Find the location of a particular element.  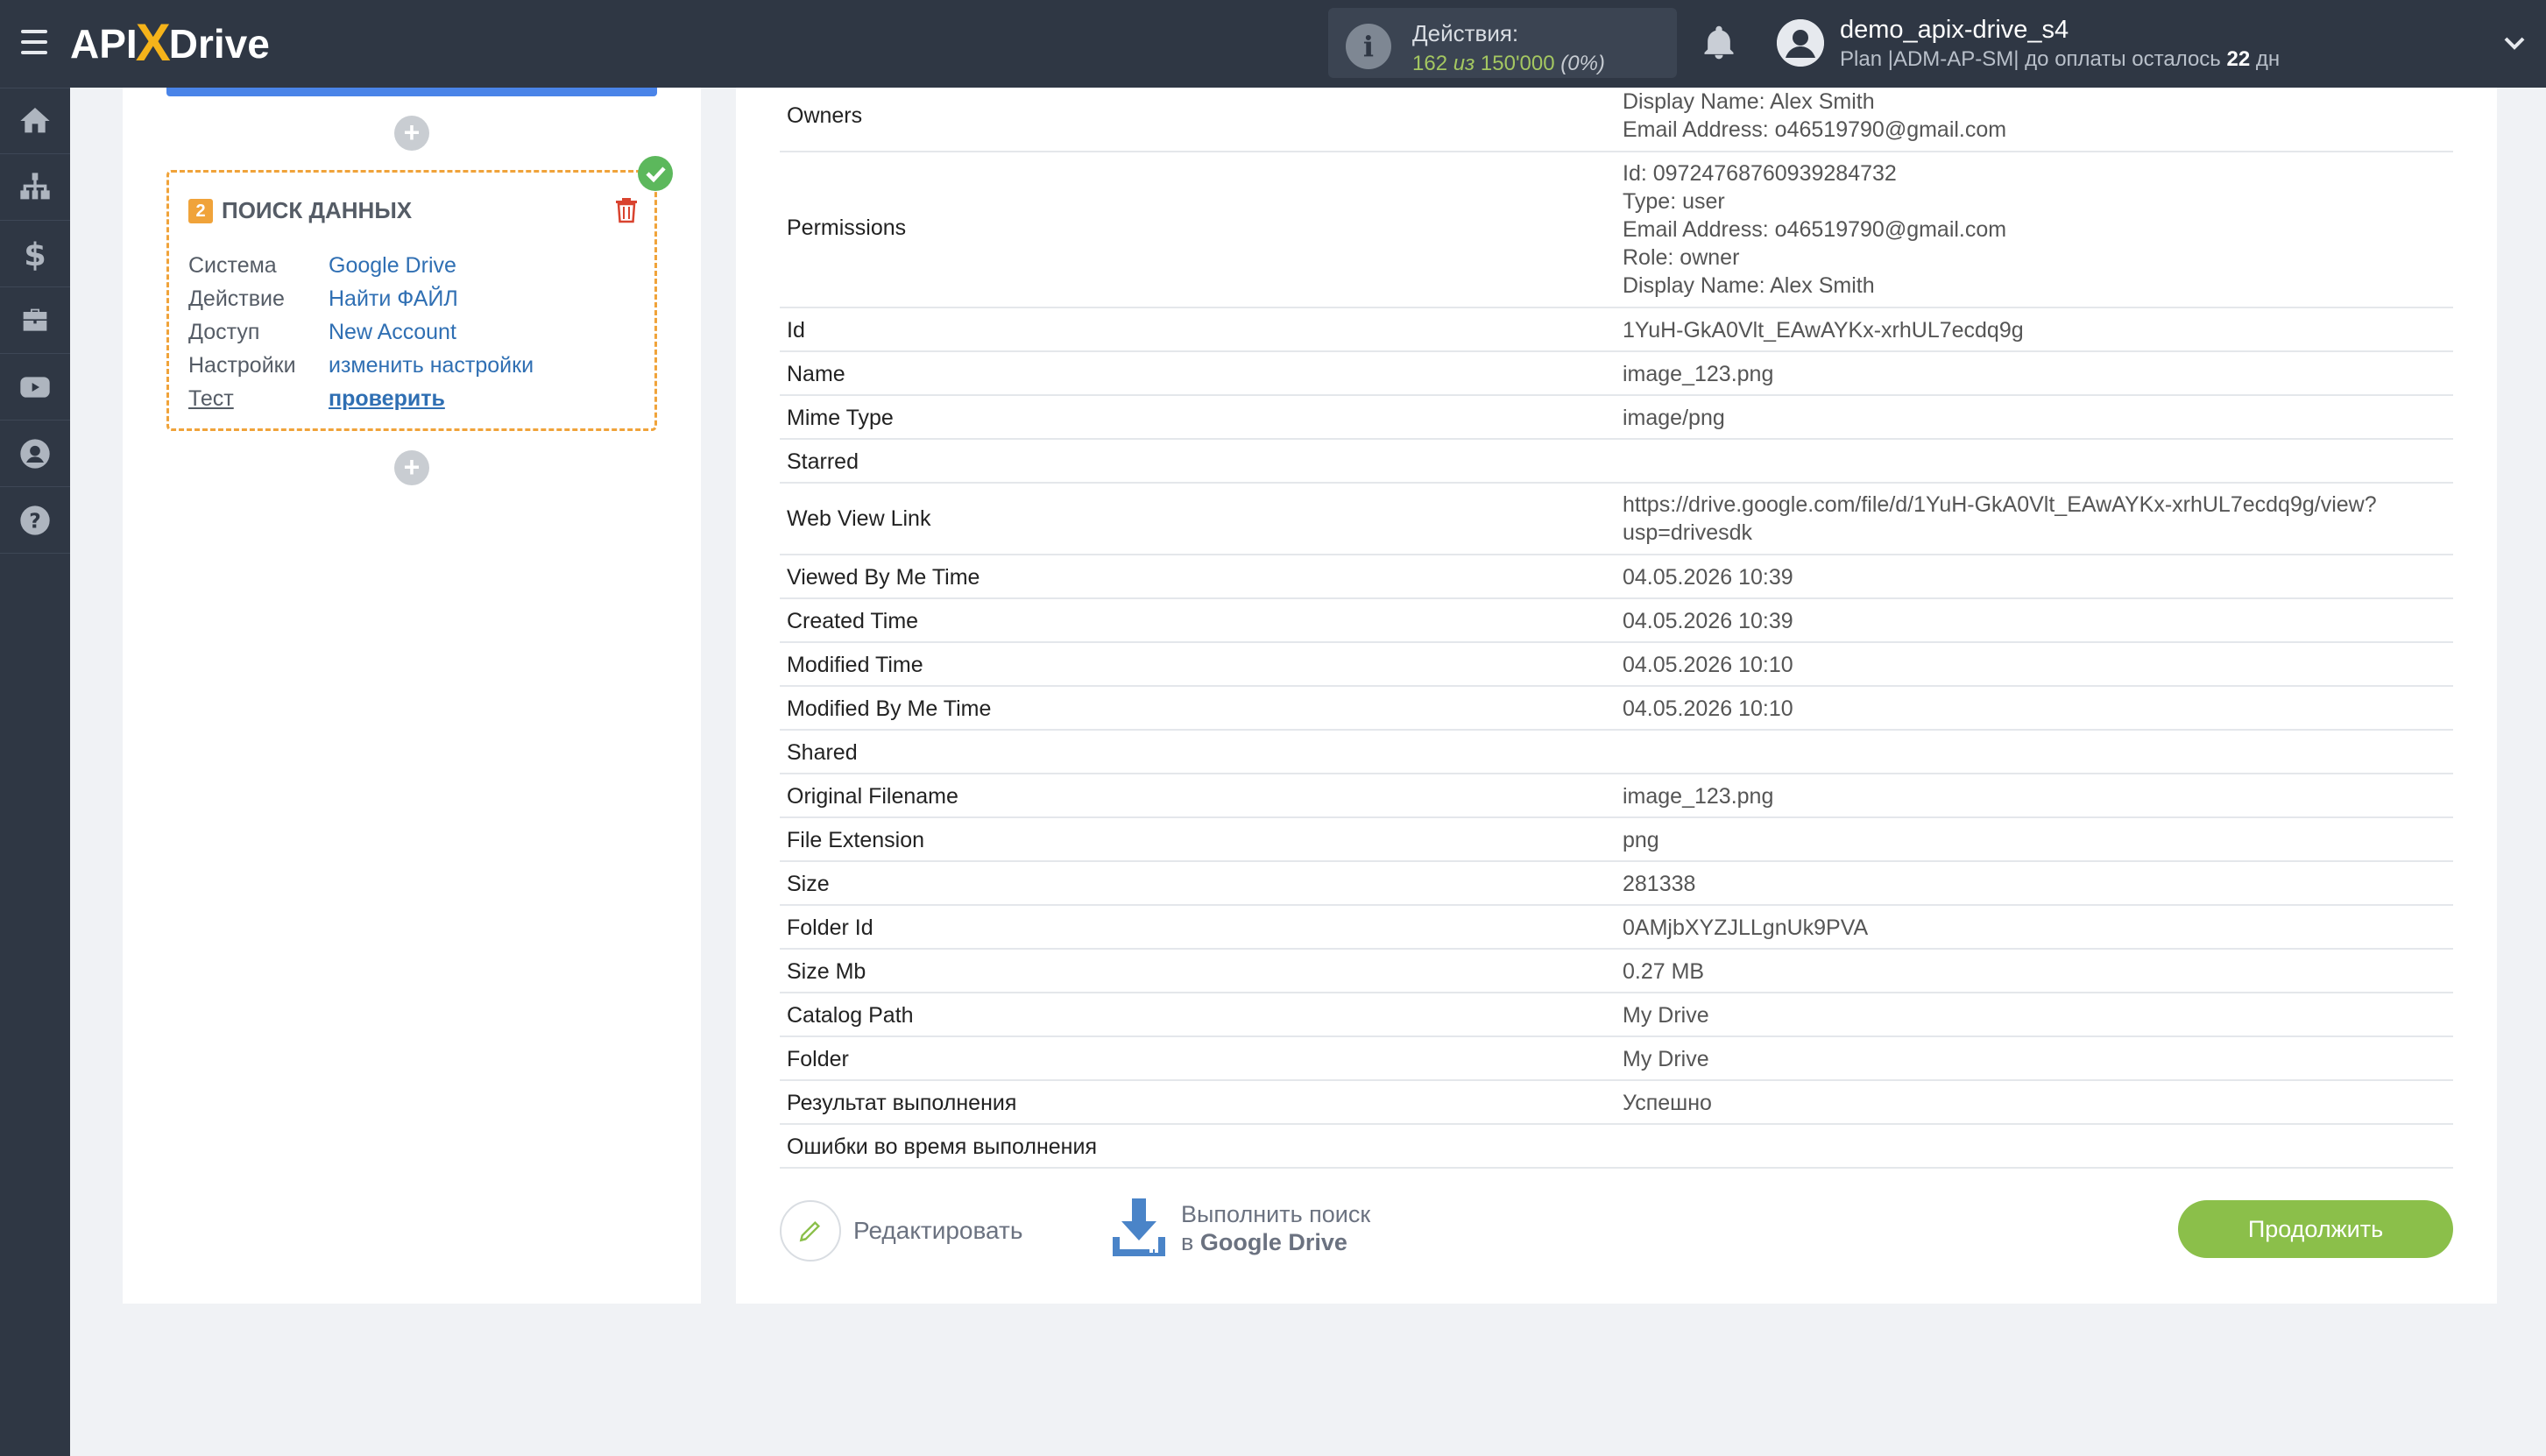

run-search-text: Выполнить поиск в Google Drive is located at coordinates (1275, 1228).